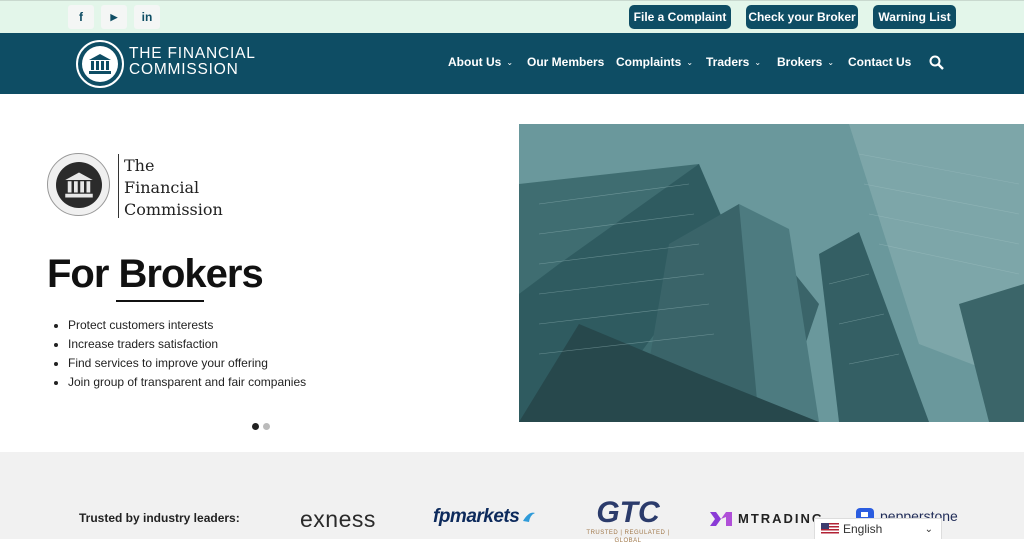 Image resolution: width=1024 pixels, height=545 pixels. Describe the element at coordinates (529, 517) in the screenshot. I see `wave-icon` at that location.